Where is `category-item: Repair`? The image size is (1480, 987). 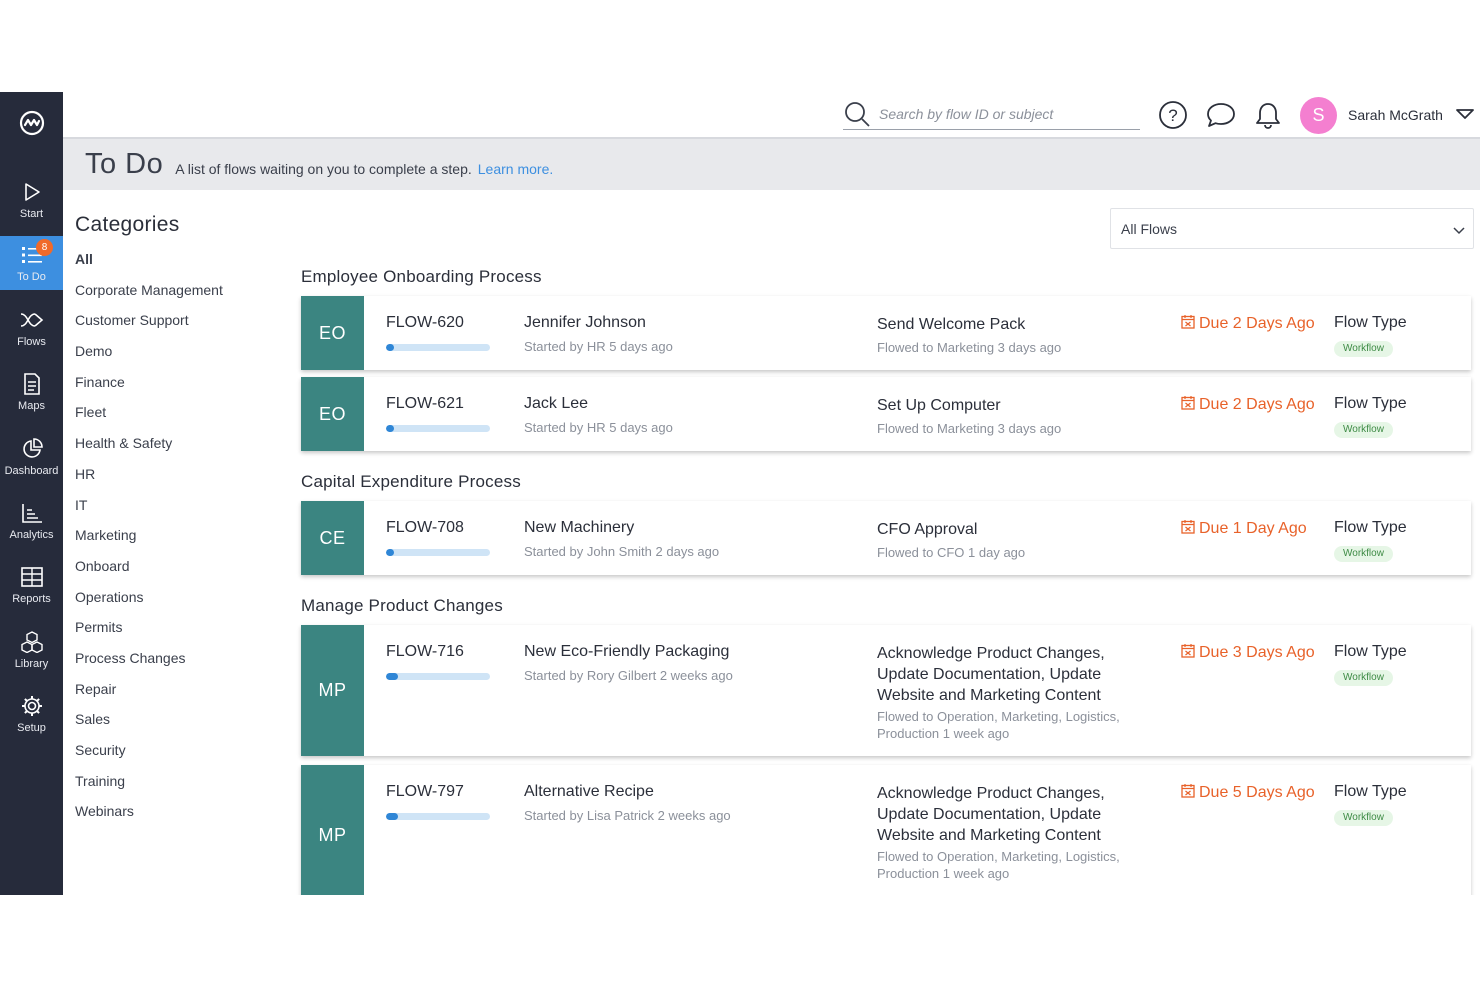
category-item: Repair is located at coordinates (180, 696).